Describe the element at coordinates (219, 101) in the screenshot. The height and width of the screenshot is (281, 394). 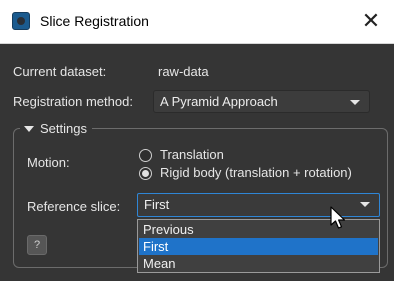
I see `registration-method-value: A Pyramid Approach` at that location.